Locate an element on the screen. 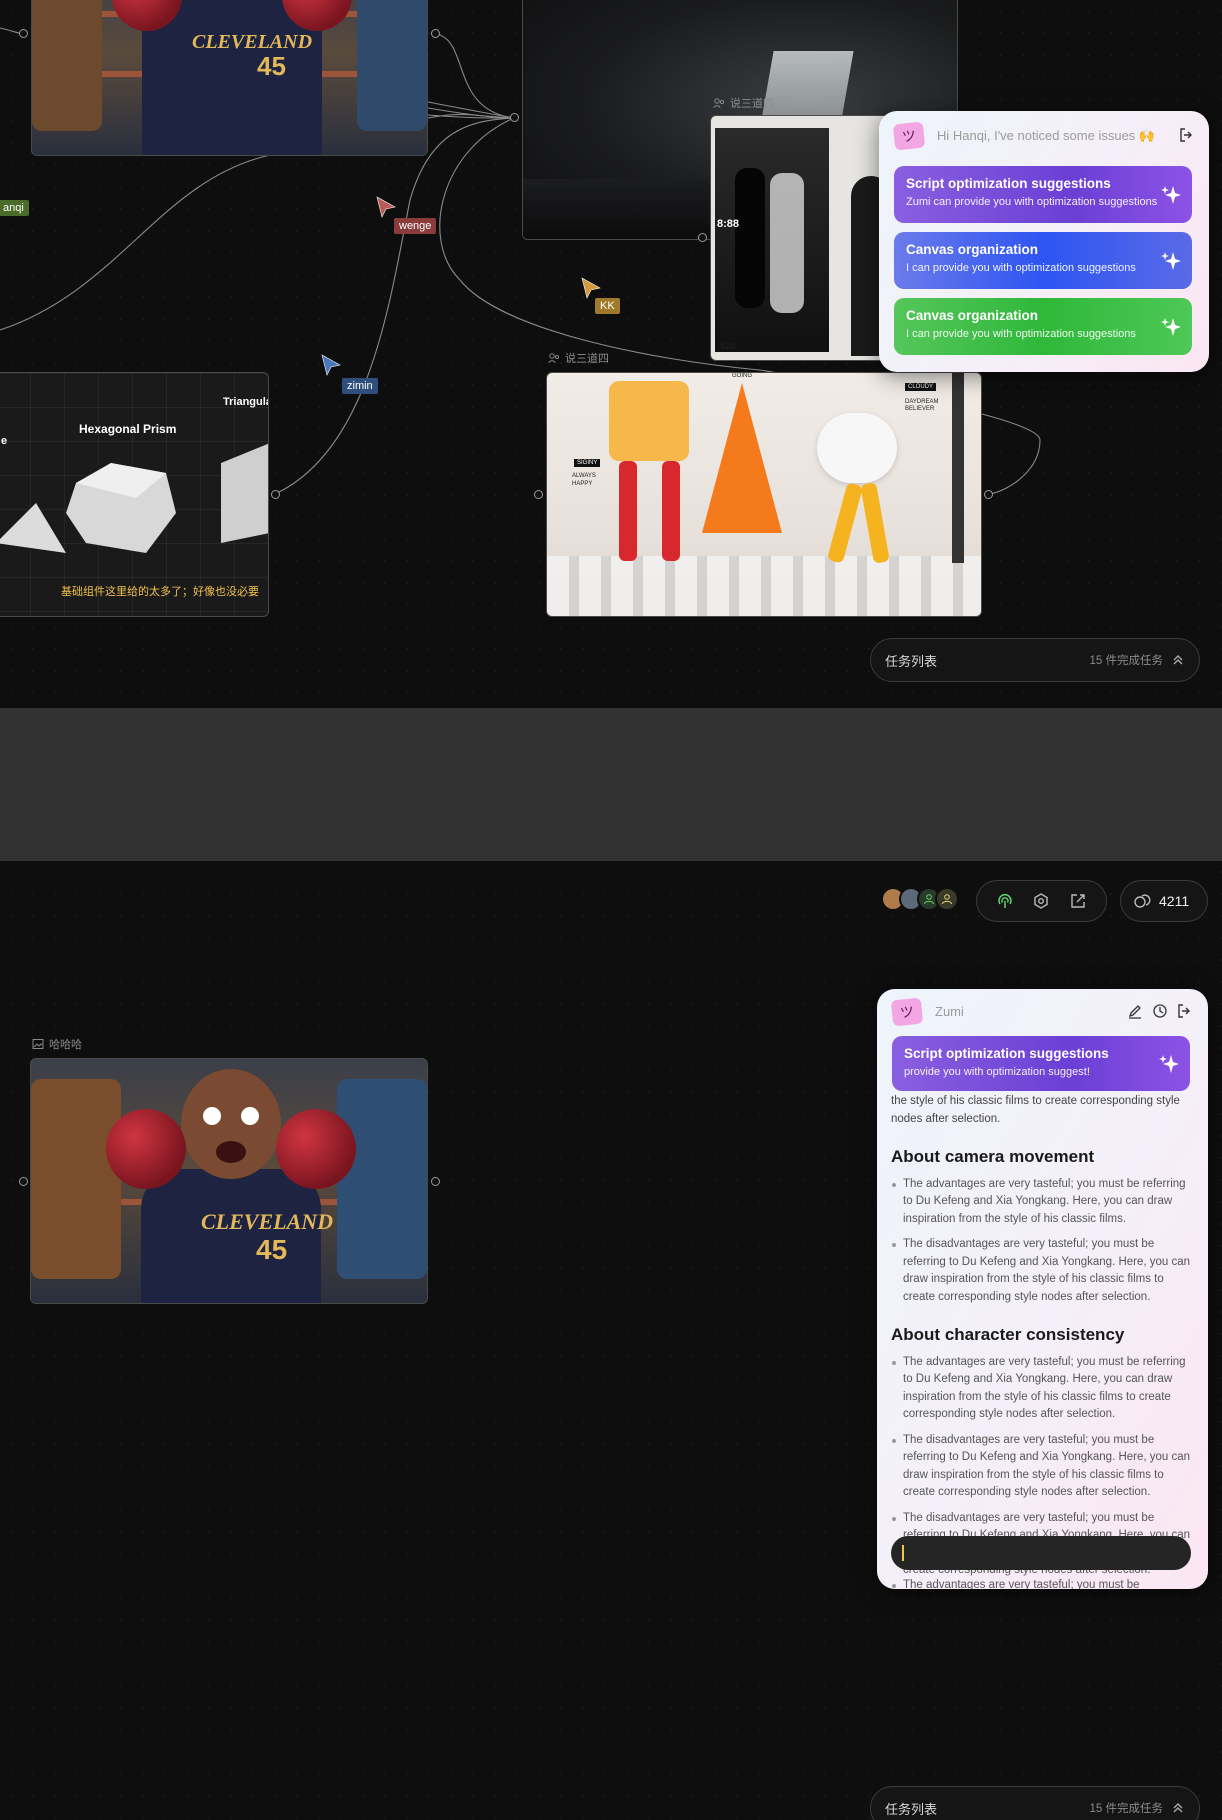 Image resolution: width=1222 pixels, height=1820 pixels. crosswalk is located at coordinates (764, 586).